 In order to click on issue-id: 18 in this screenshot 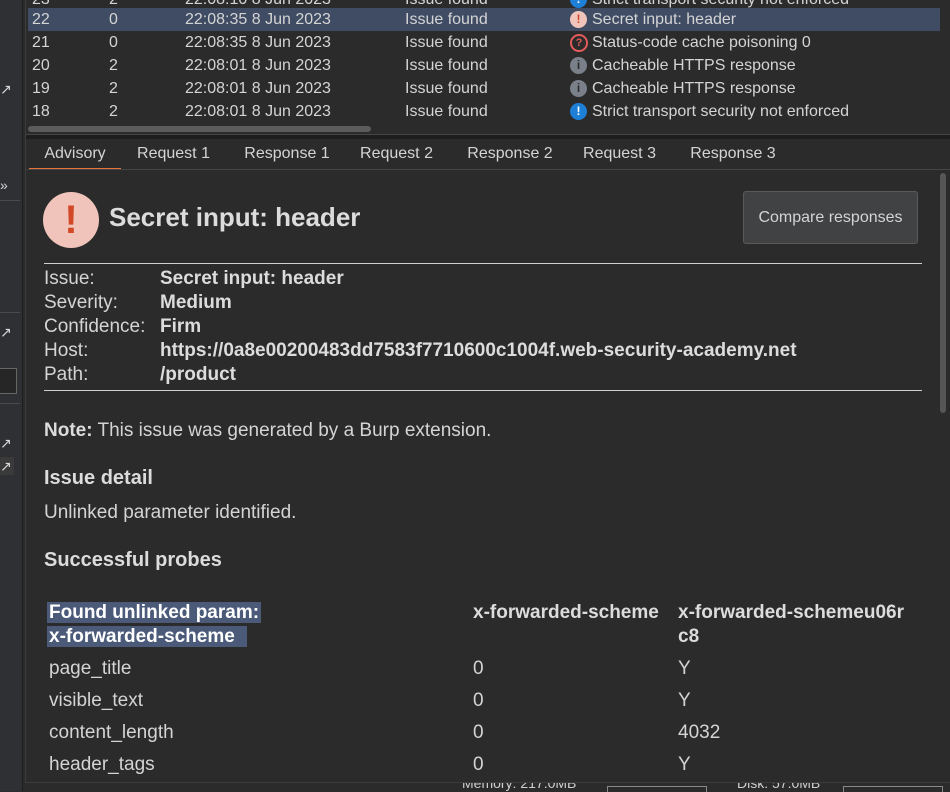, I will do `click(41, 111)`.